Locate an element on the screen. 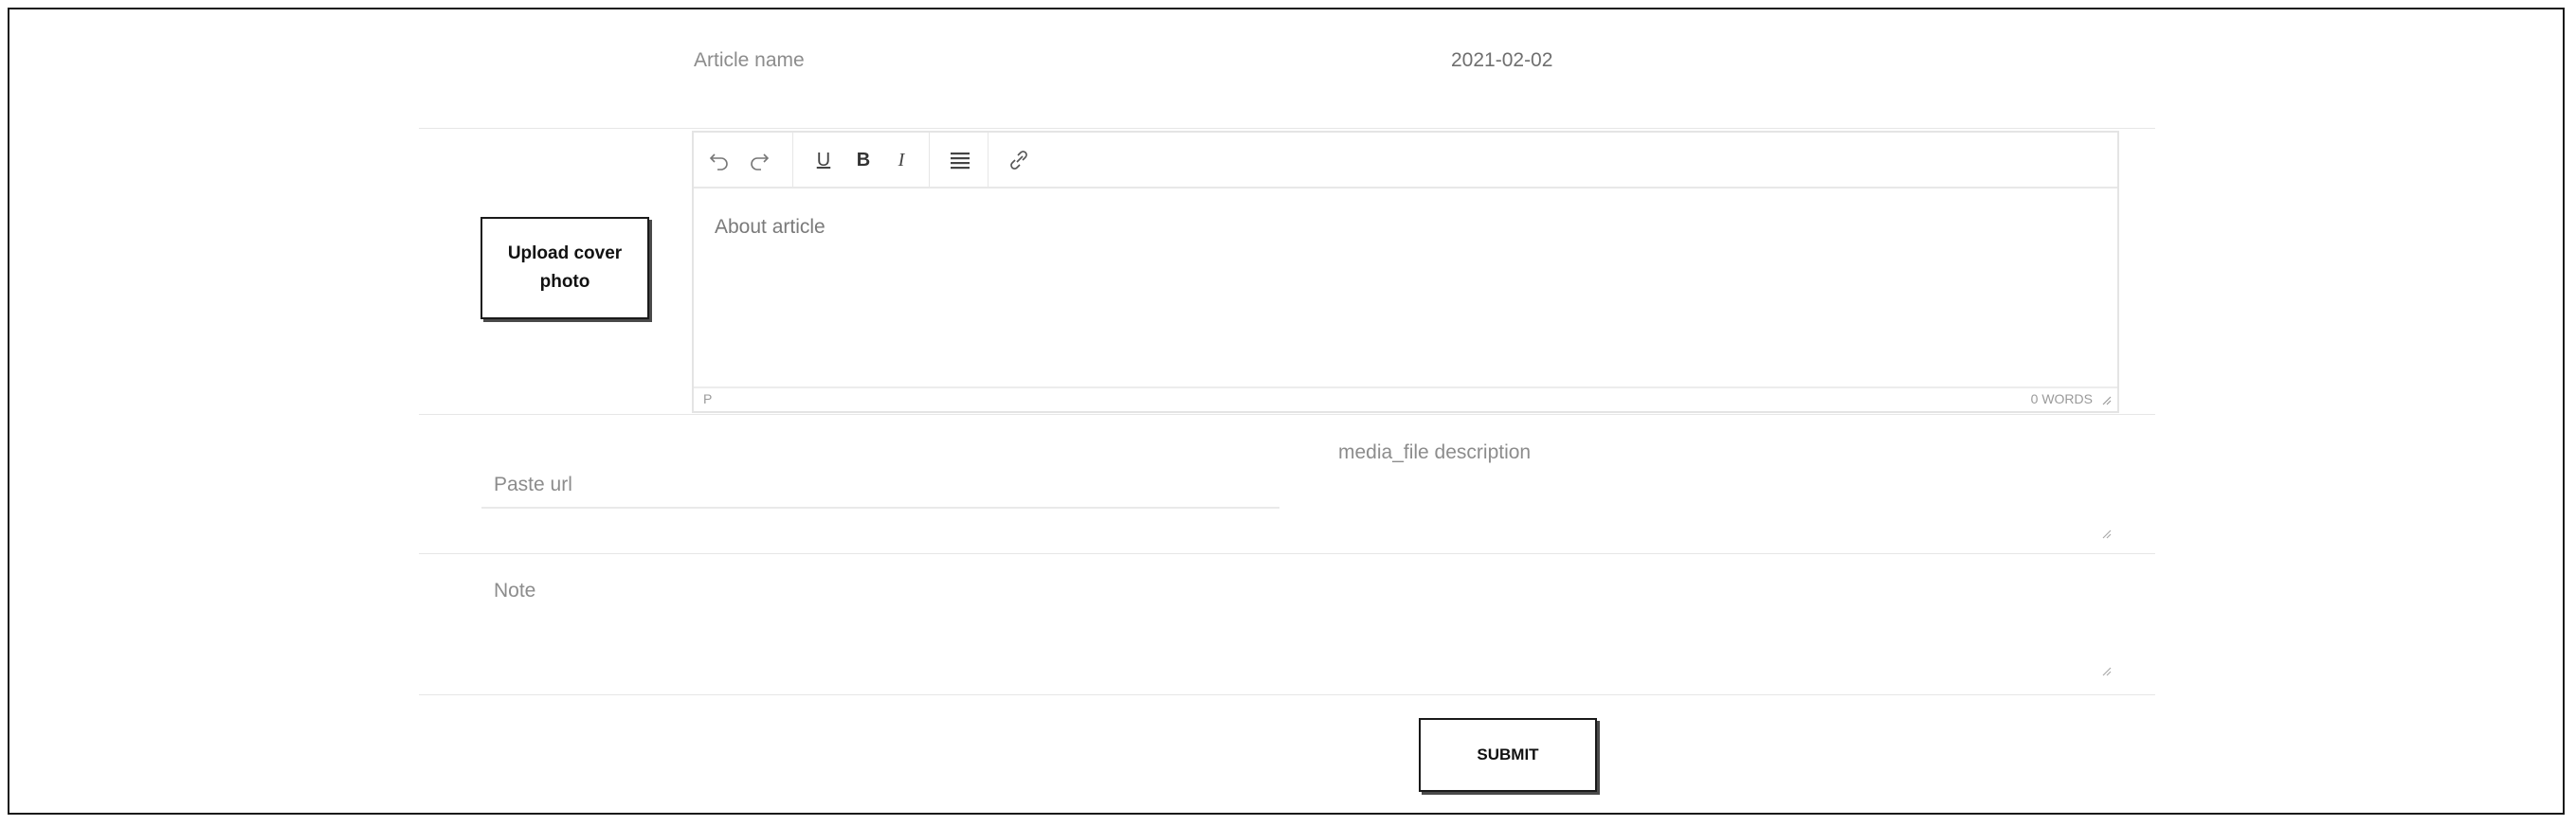 This screenshot has height=826, width=2576. upload-cover-label-line2: photo is located at coordinates (564, 282).